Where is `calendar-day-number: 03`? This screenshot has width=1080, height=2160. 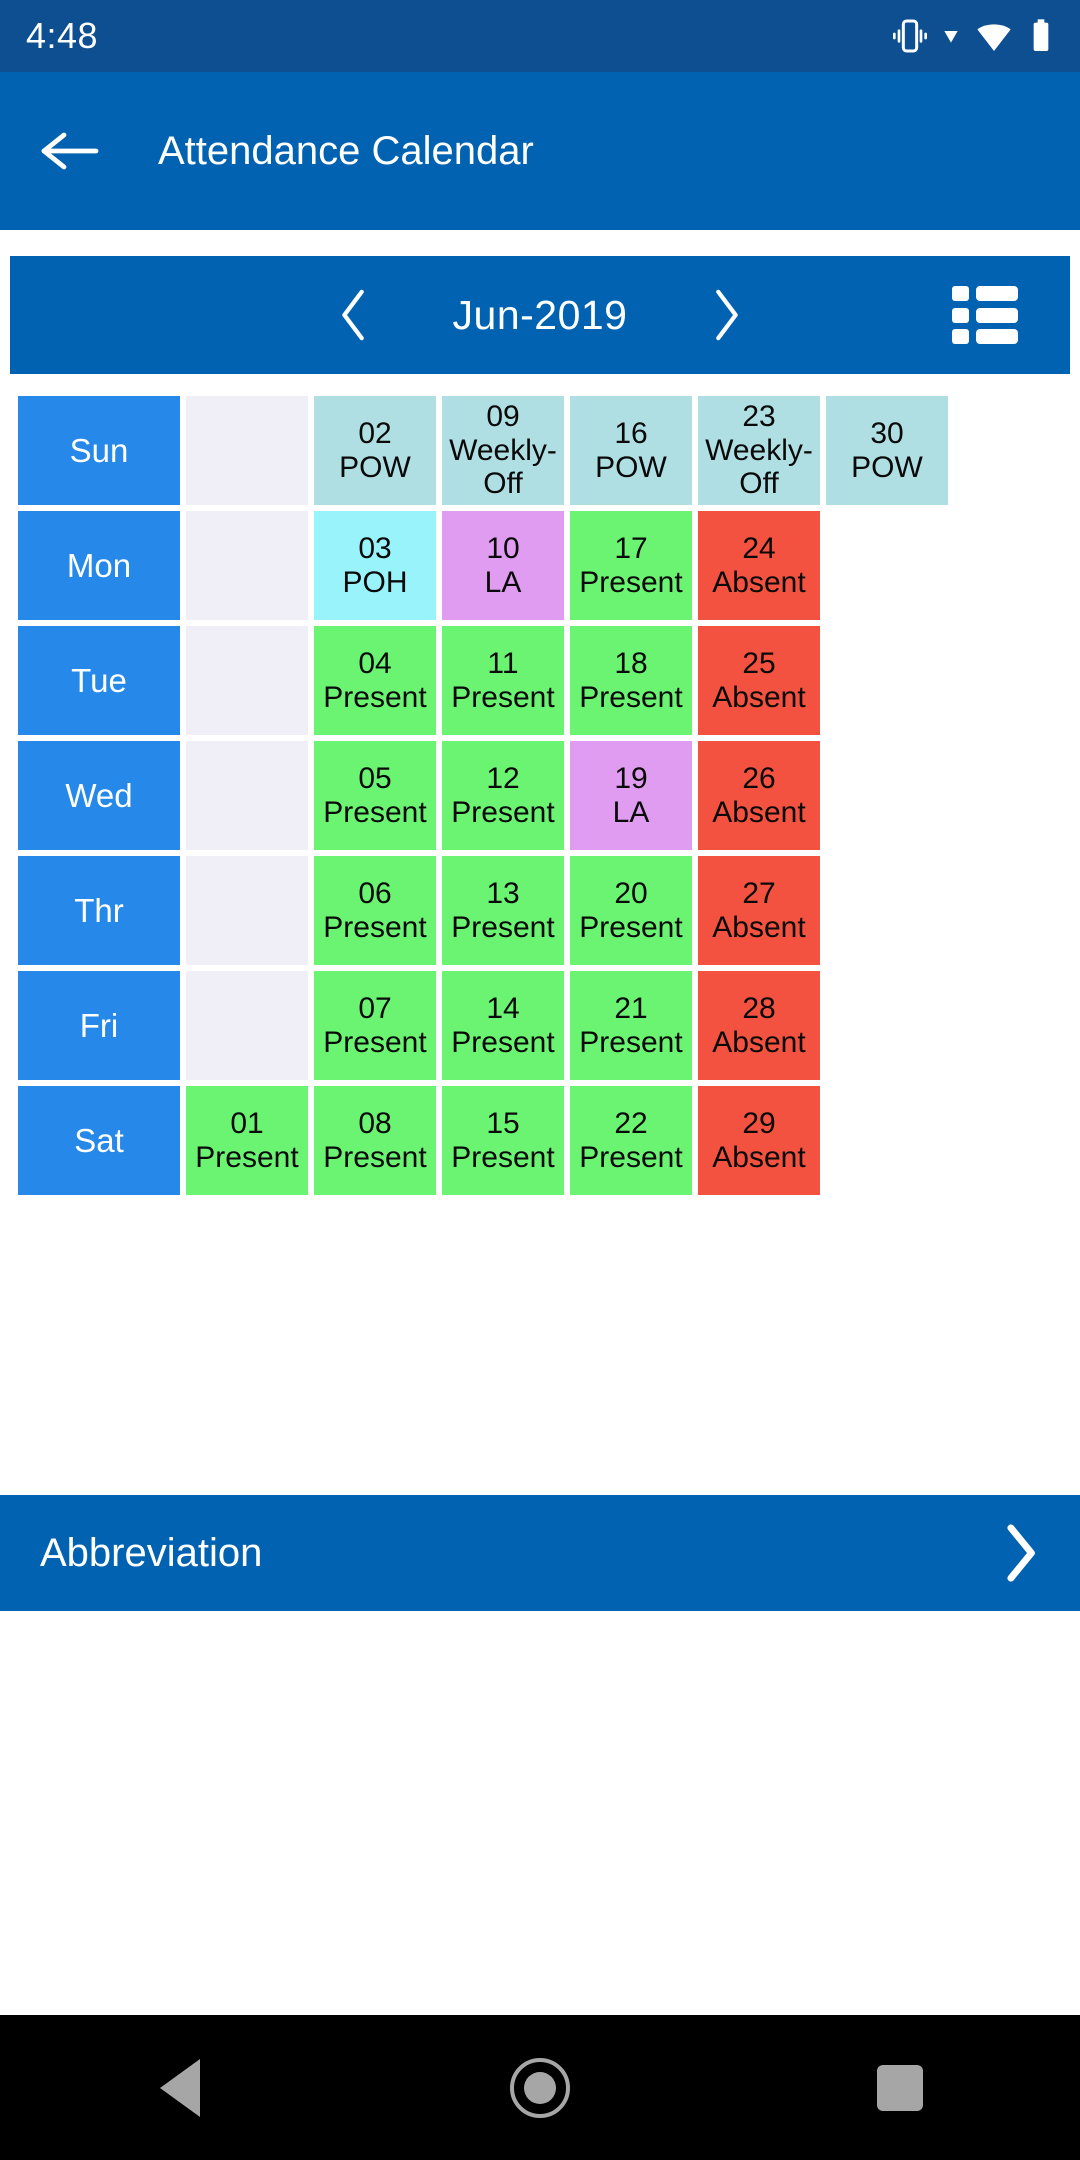 calendar-day-number: 03 is located at coordinates (375, 548).